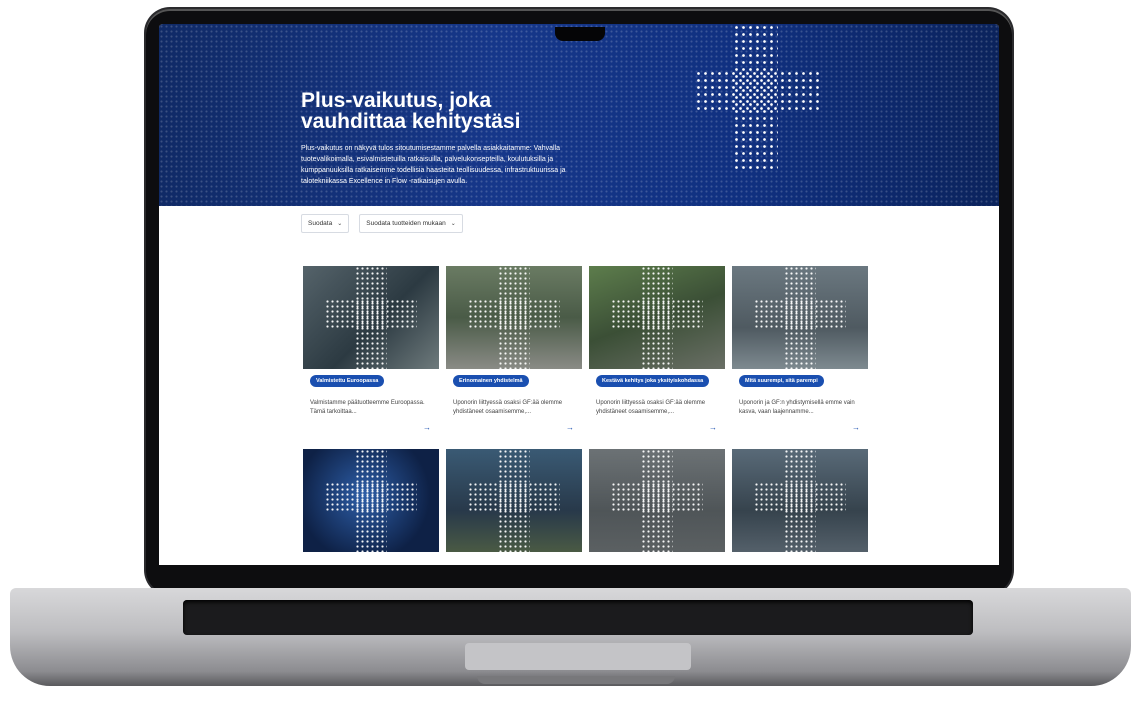  Describe the element at coordinates (757, 96) in the screenshot. I see `plus-icon` at that location.